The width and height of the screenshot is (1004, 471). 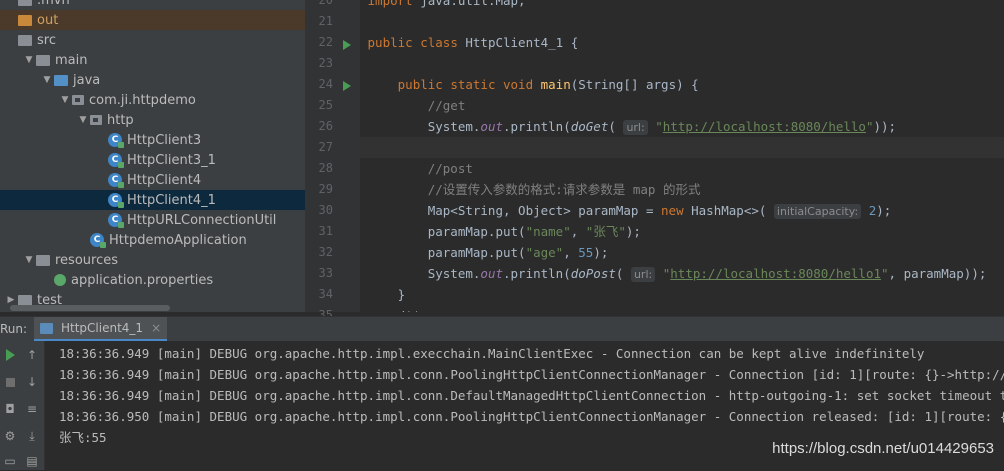 I want to click on line-number: 22, so click(x=325, y=42).